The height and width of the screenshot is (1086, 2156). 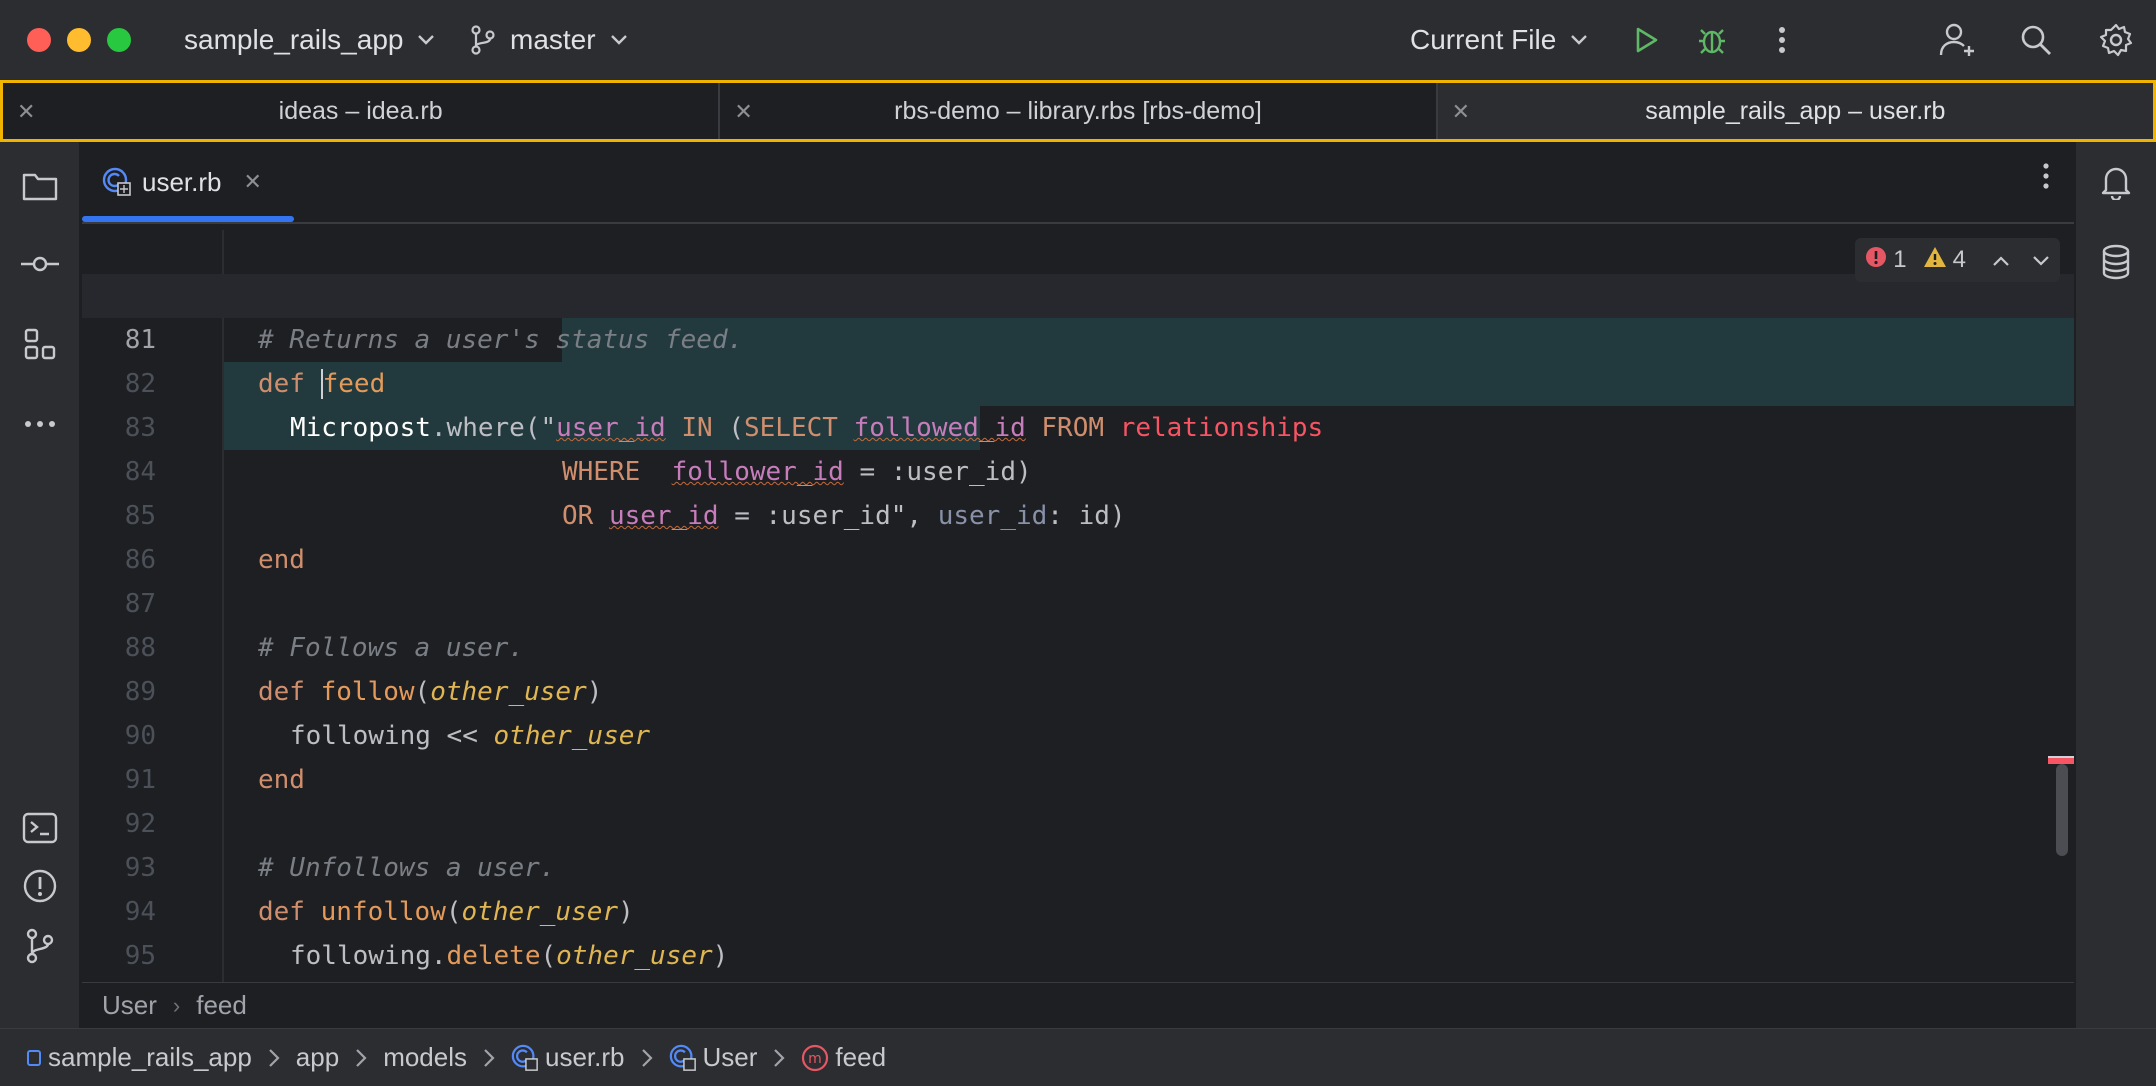 I want to click on nav-file: user.rb, so click(x=568, y=1057).